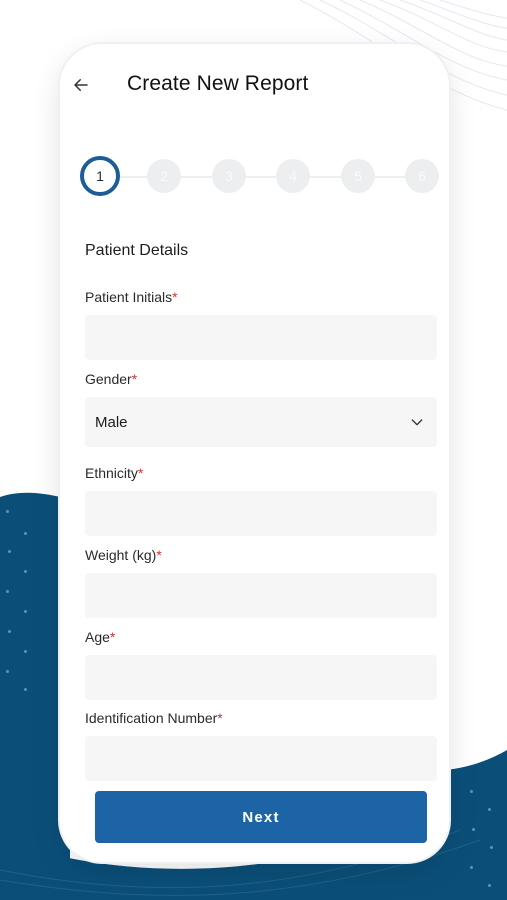 This screenshot has width=507, height=900. Describe the element at coordinates (111, 422) in the screenshot. I see `gender-selected-value: Male` at that location.